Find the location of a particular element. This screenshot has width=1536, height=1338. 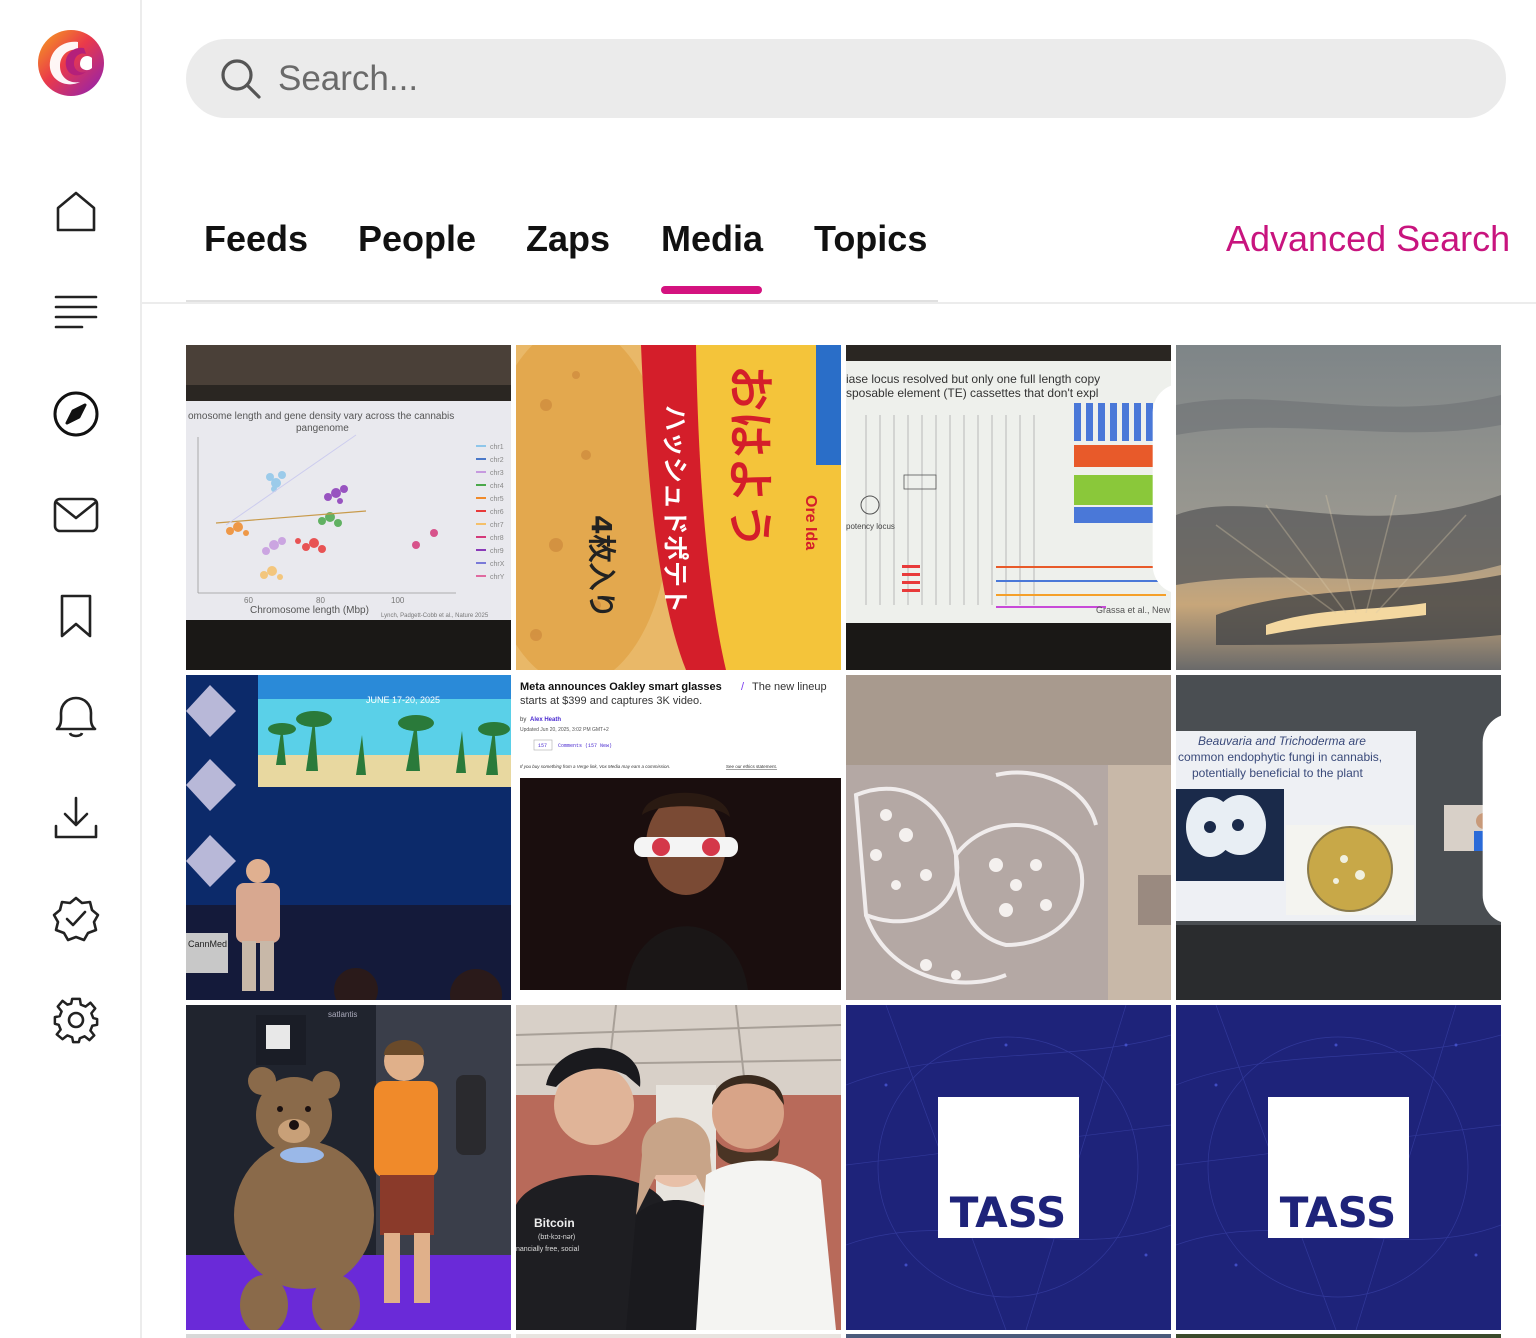

settings-icon is located at coordinates (76, 1020).